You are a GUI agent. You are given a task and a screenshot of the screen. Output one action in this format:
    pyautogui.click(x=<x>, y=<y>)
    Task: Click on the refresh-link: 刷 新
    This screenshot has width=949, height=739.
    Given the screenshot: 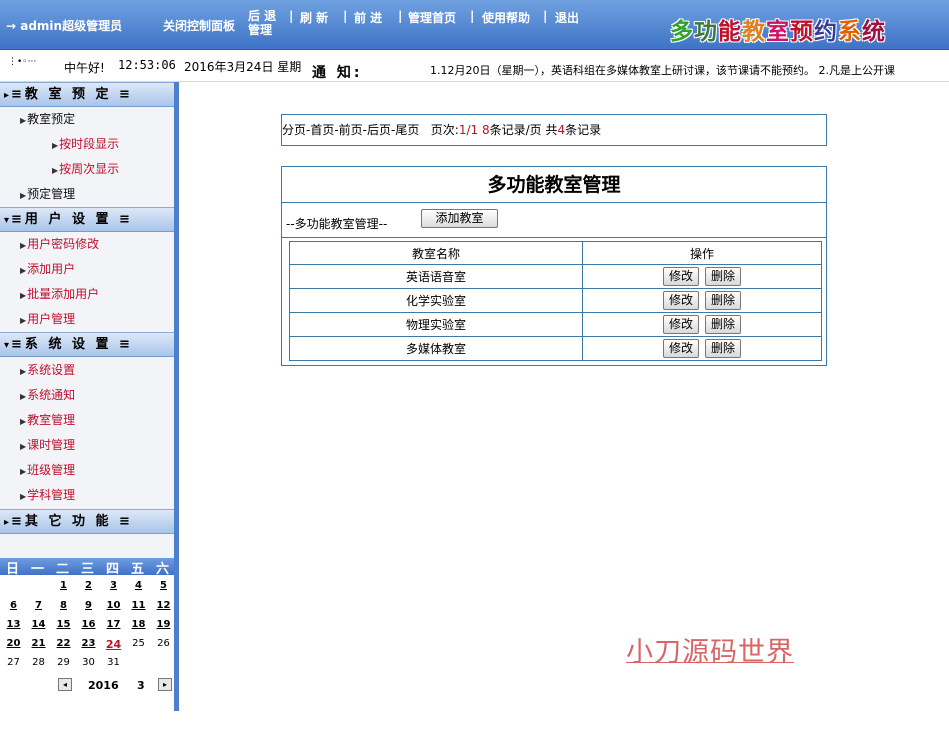 What is the action you would take?
    pyautogui.click(x=314, y=17)
    